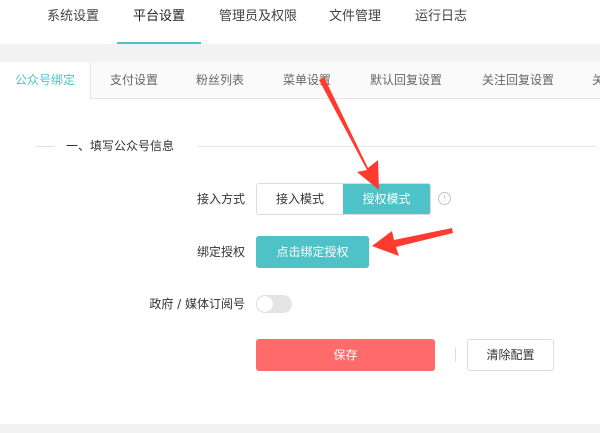  Describe the element at coordinates (355, 22) in the screenshot. I see `top-tab-file-management: 文件管理` at that location.